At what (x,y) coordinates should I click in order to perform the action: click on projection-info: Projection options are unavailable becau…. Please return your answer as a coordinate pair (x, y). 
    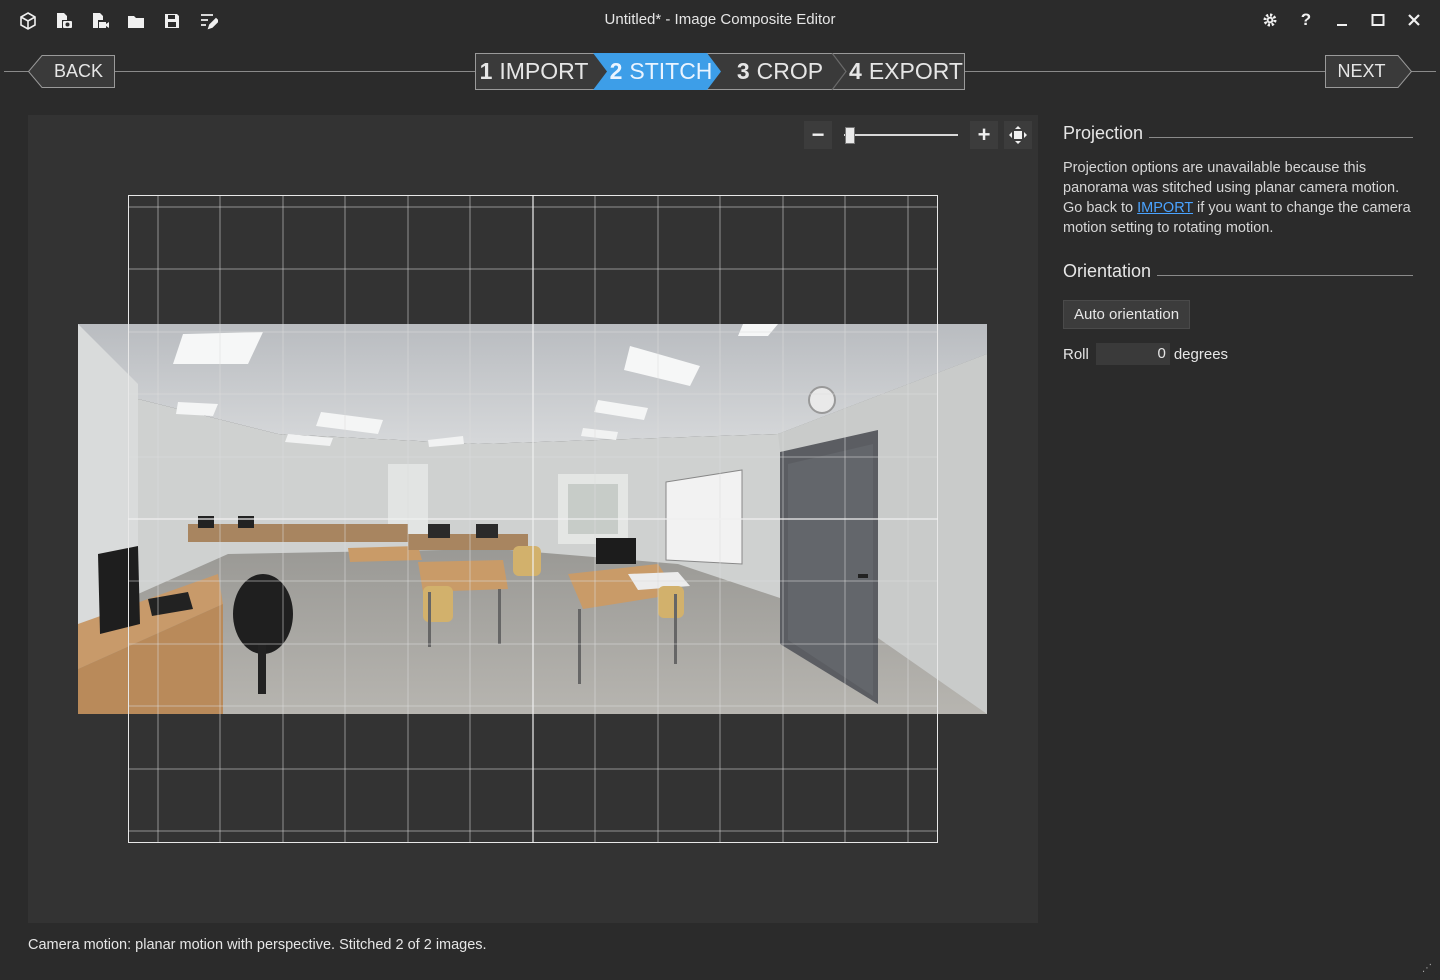
    Looking at the image, I should click on (1238, 198).